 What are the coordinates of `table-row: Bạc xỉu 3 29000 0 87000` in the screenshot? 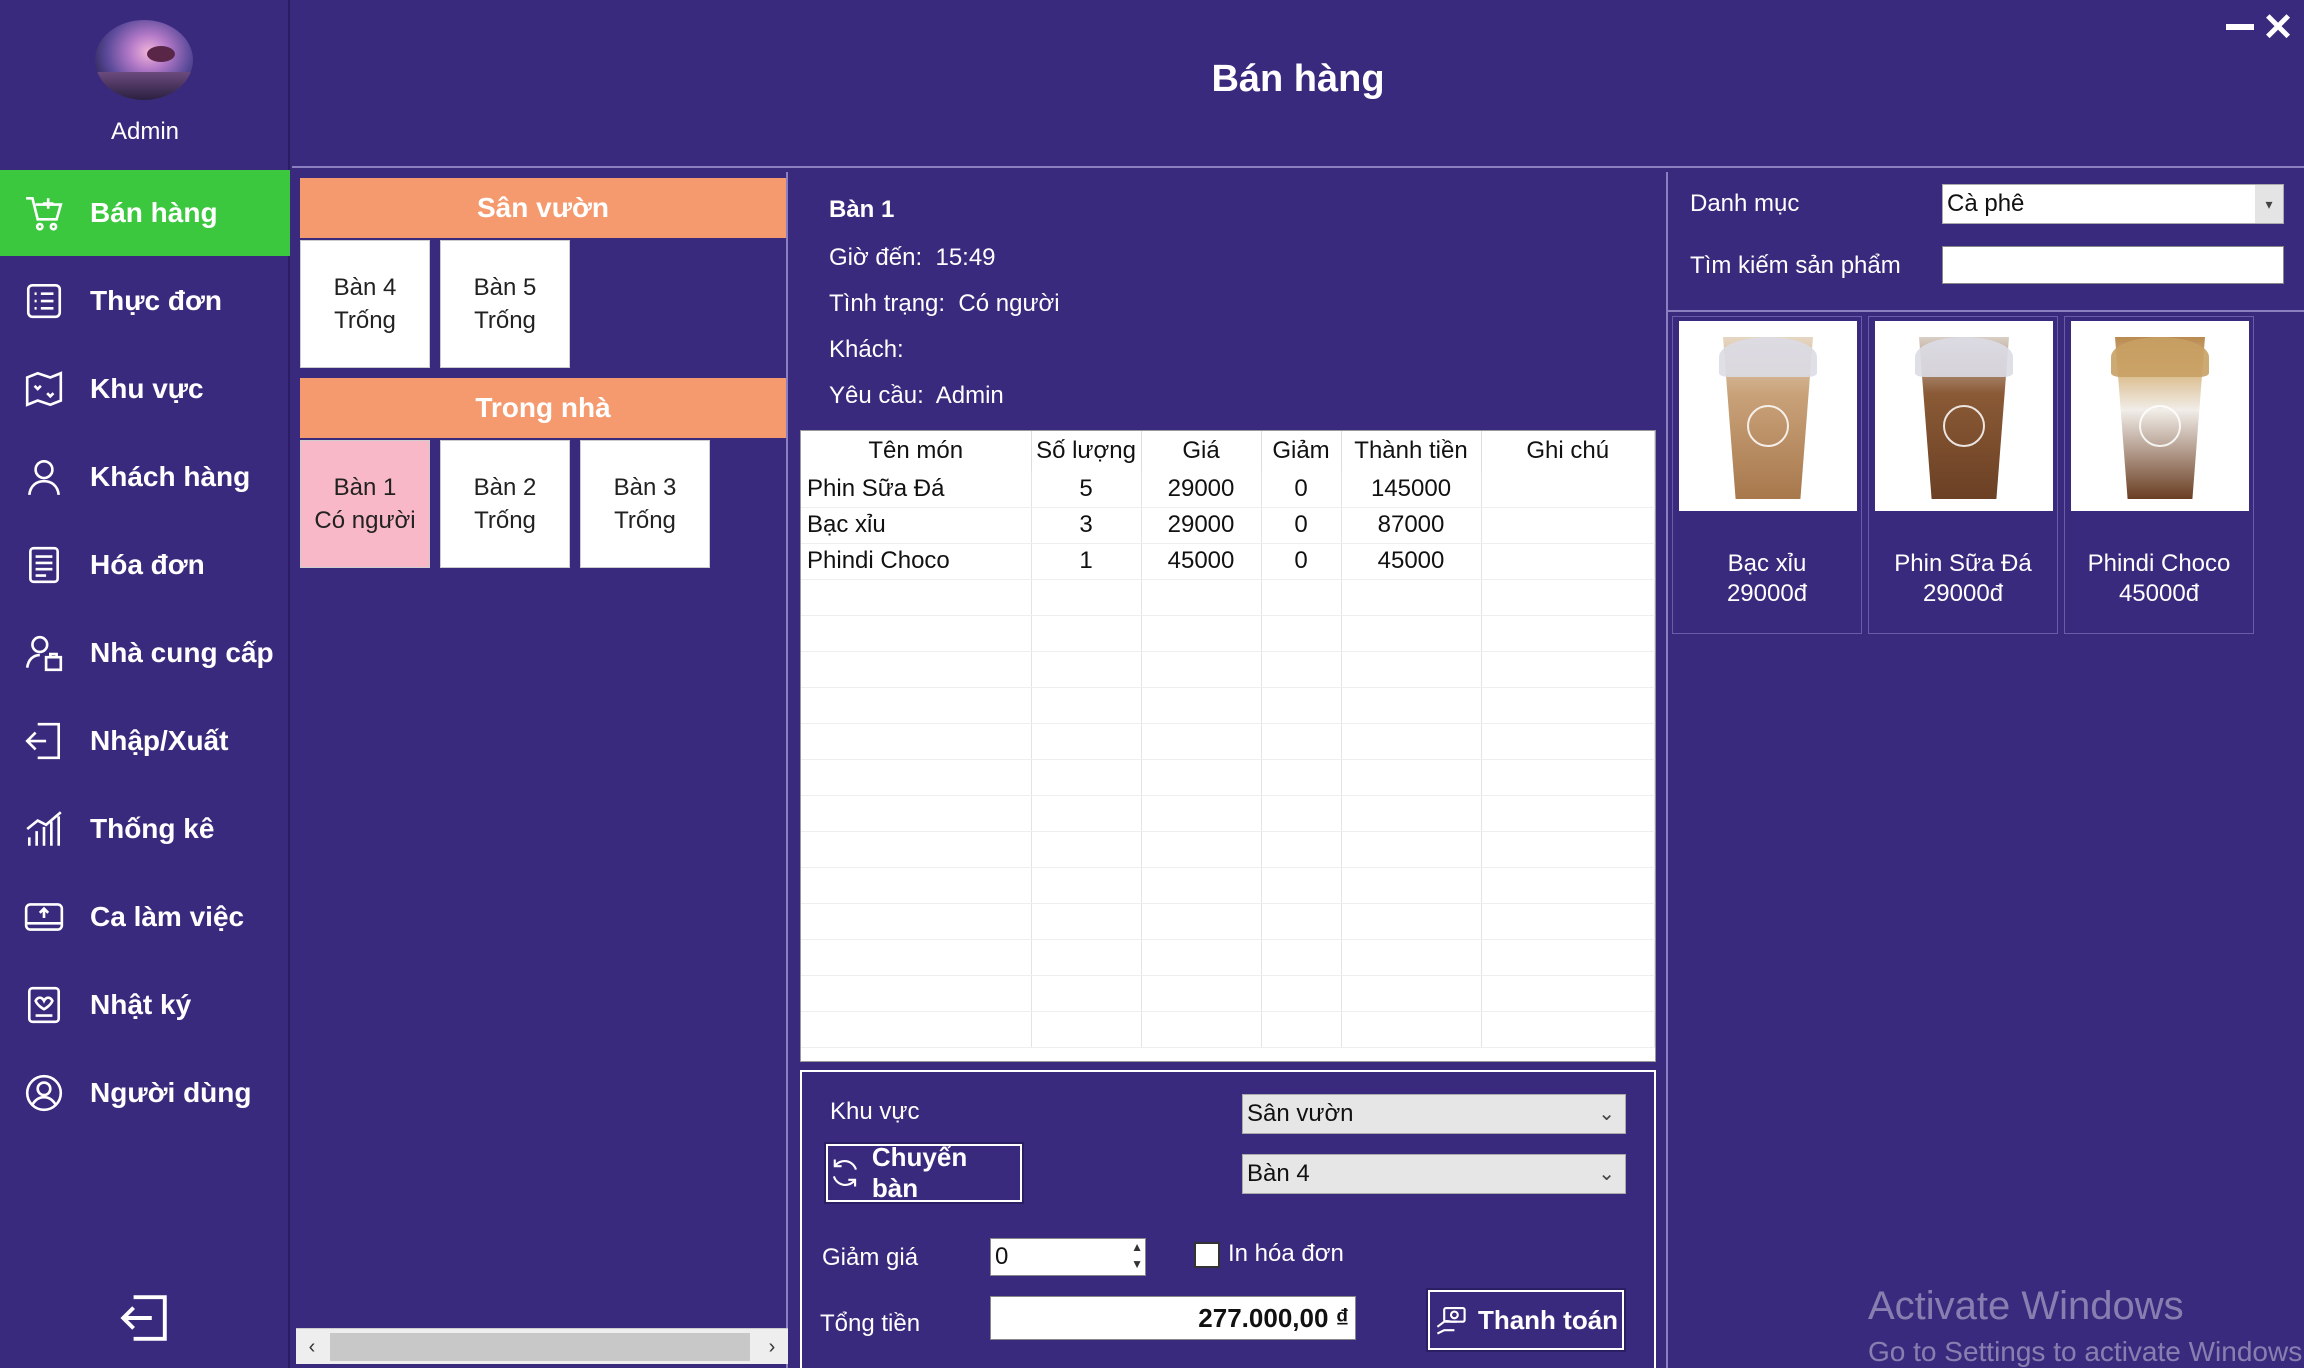 It's located at (1228, 525).